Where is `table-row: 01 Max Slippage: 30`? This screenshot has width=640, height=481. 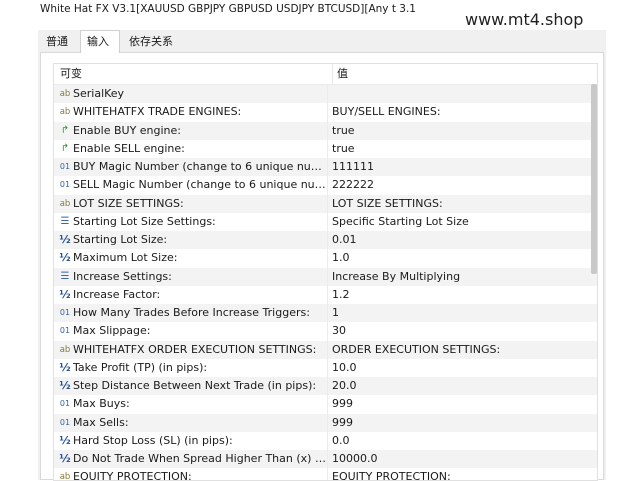
table-row: 01 Max Slippage: 30 is located at coordinates (325, 331).